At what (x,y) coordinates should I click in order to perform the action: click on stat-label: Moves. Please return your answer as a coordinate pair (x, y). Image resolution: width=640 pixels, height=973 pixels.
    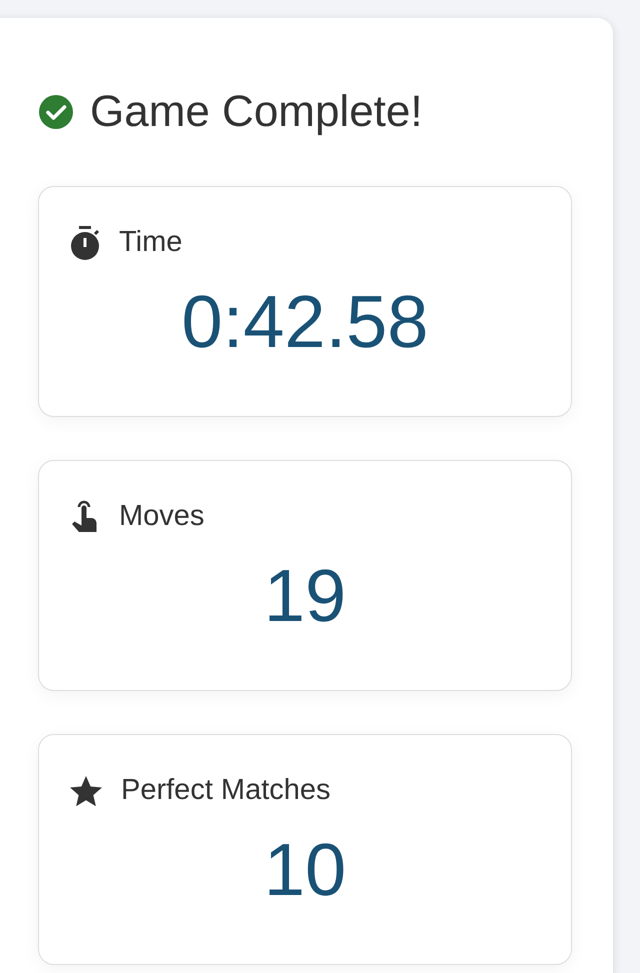
    Looking at the image, I should click on (161, 516).